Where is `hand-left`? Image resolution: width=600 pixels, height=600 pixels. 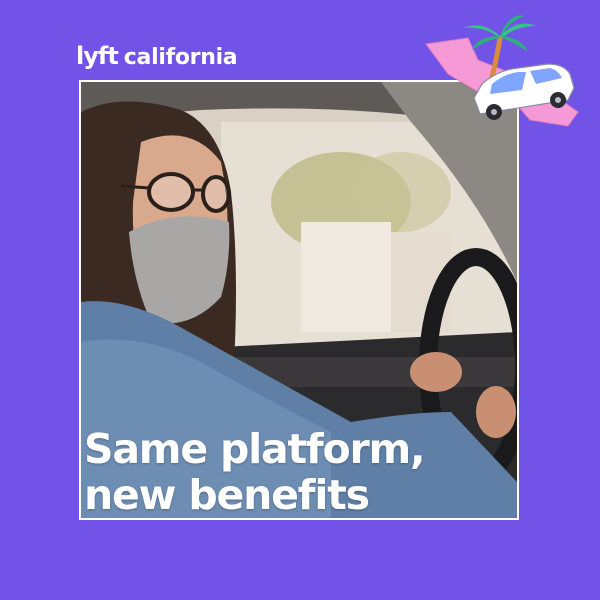 hand-left is located at coordinates (436, 372).